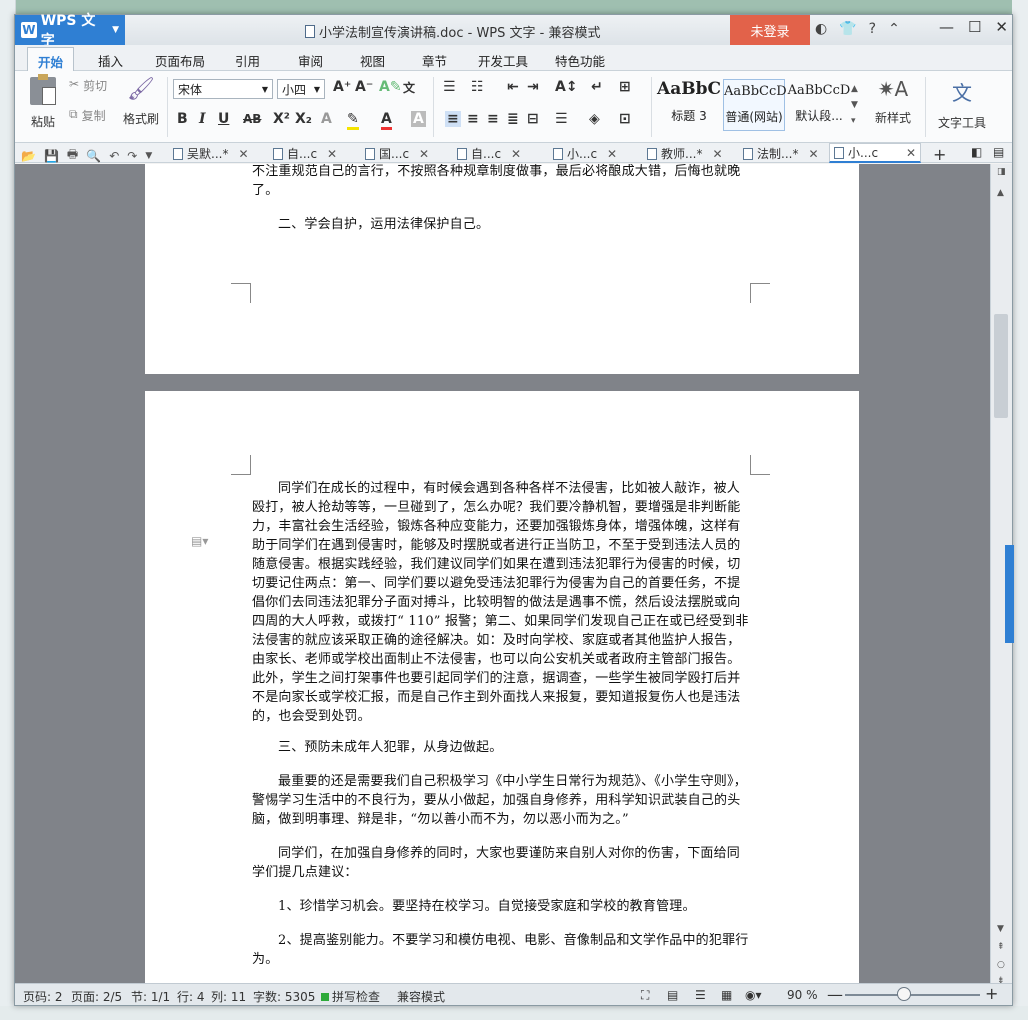 Image resolution: width=1028 pixels, height=1020 pixels. I want to click on doc-tab-active: 小...c ✕, so click(875, 153).